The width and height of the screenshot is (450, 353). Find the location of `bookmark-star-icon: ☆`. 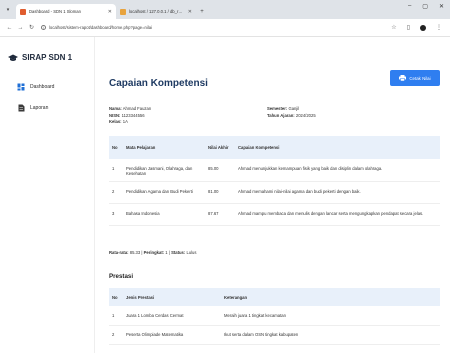

bookmark-star-icon: ☆ is located at coordinates (393, 27).